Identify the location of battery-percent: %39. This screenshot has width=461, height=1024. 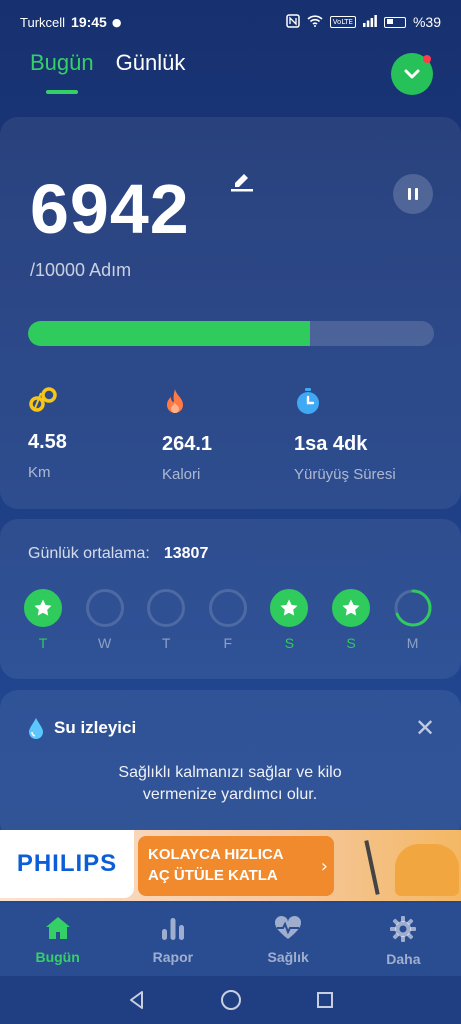
(426, 22).